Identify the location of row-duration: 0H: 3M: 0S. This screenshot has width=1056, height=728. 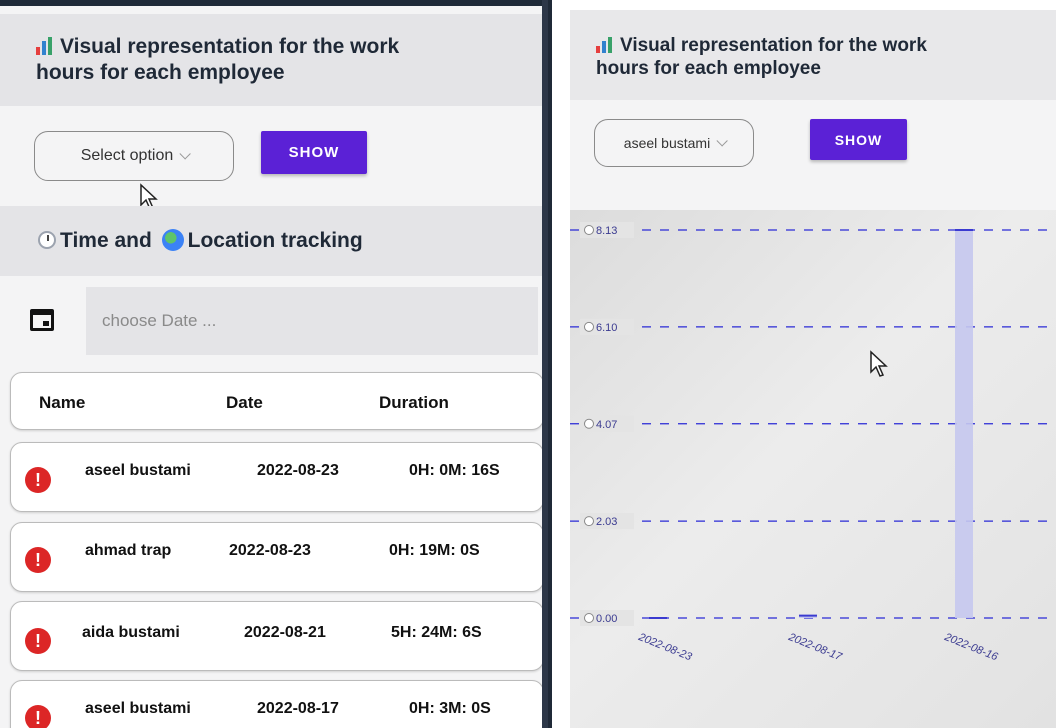
(450, 708).